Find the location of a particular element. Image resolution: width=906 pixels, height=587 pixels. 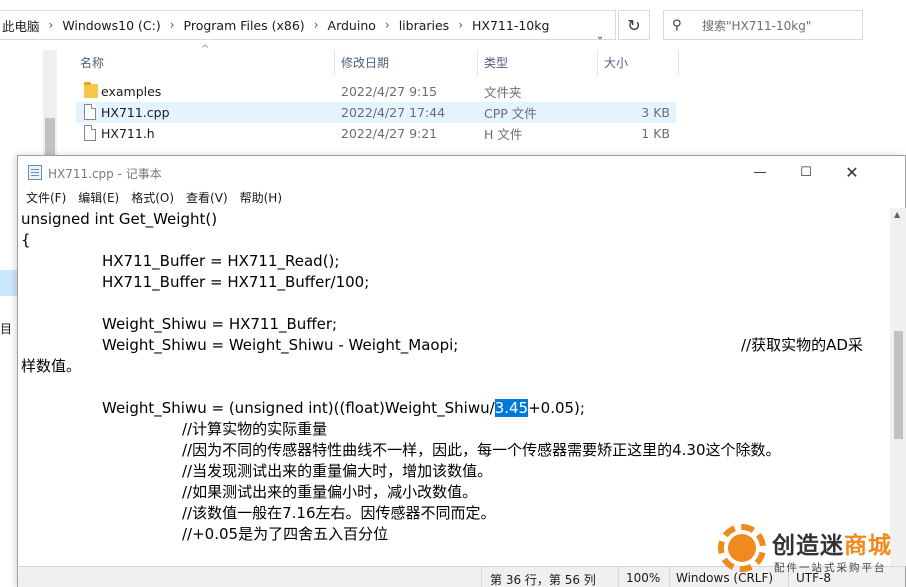

search-icon: ⚲ is located at coordinates (677, 25).